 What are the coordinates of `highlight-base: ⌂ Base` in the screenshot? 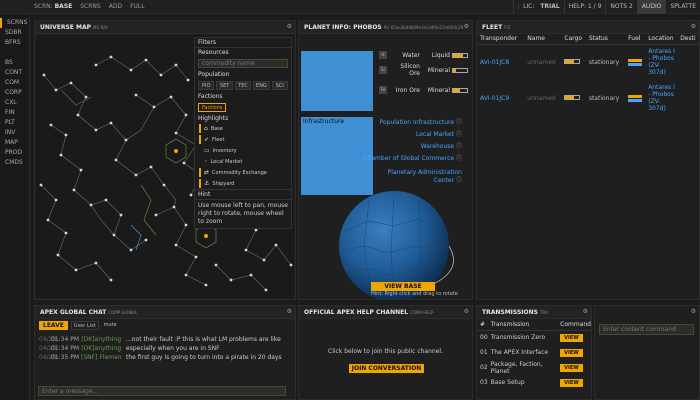 It's located at (243, 128).